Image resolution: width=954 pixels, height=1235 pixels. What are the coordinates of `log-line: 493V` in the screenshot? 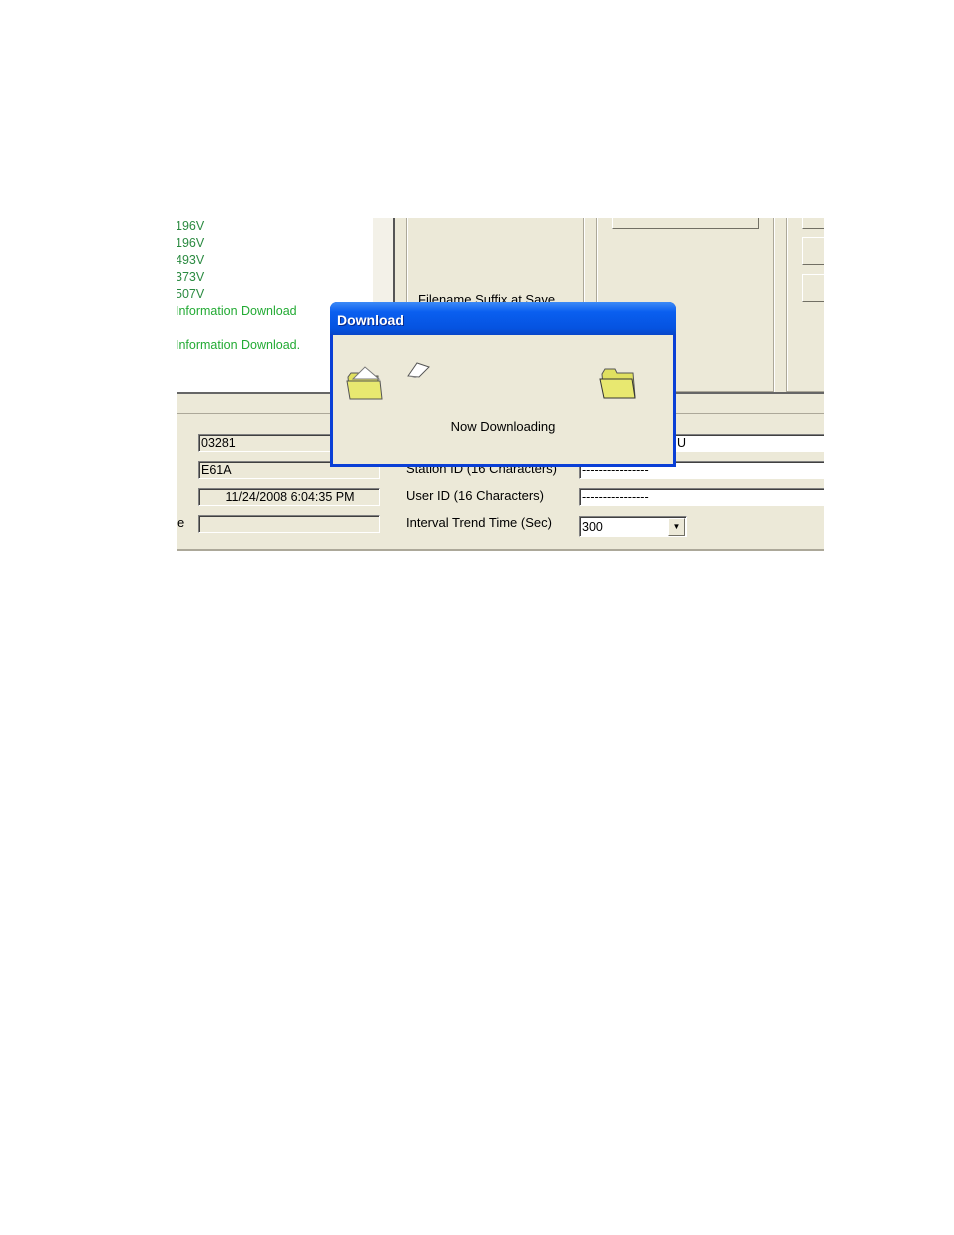 It's located at (191, 260).